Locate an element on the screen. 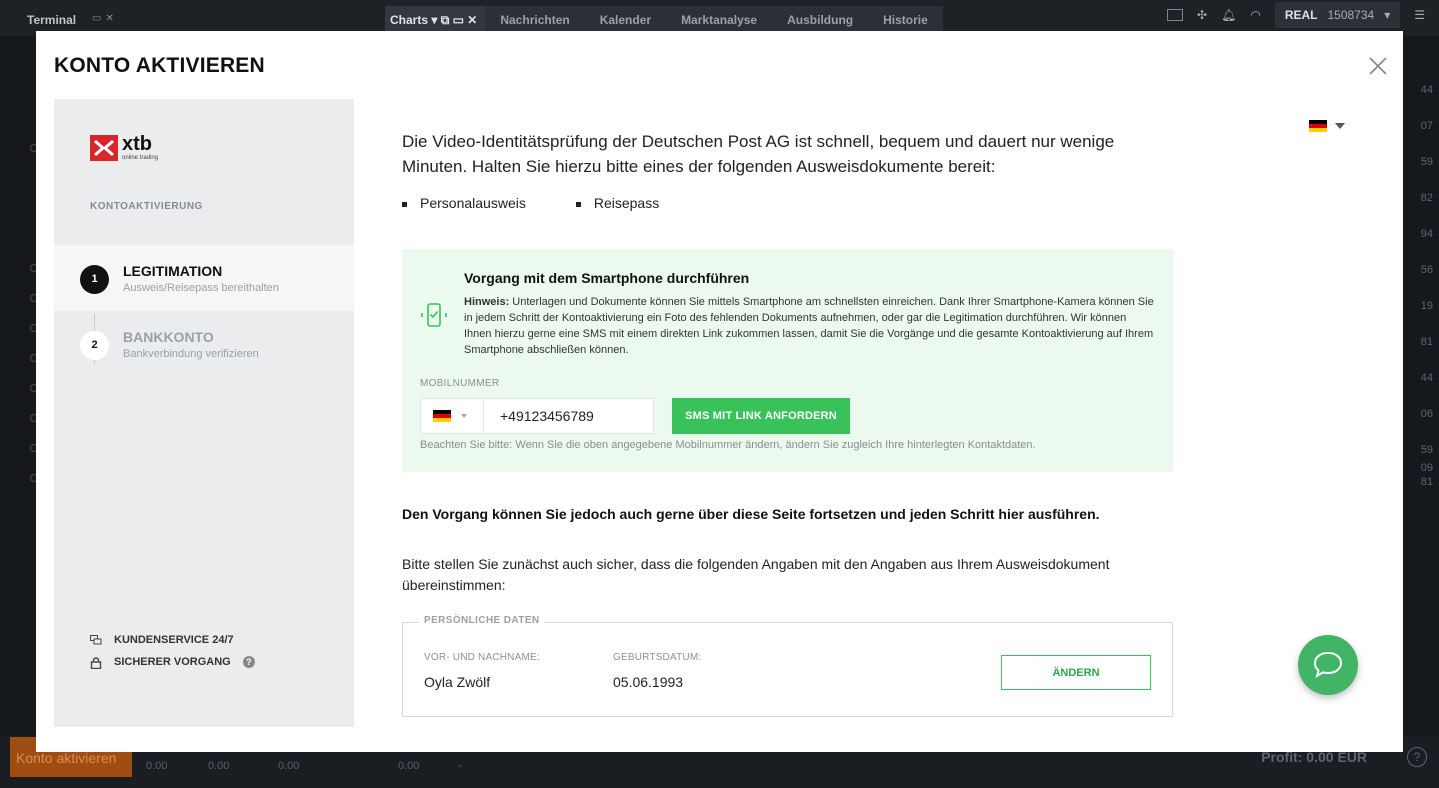 The height and width of the screenshot is (788, 1439). price-value: 07 is located at coordinates (1426, 126).